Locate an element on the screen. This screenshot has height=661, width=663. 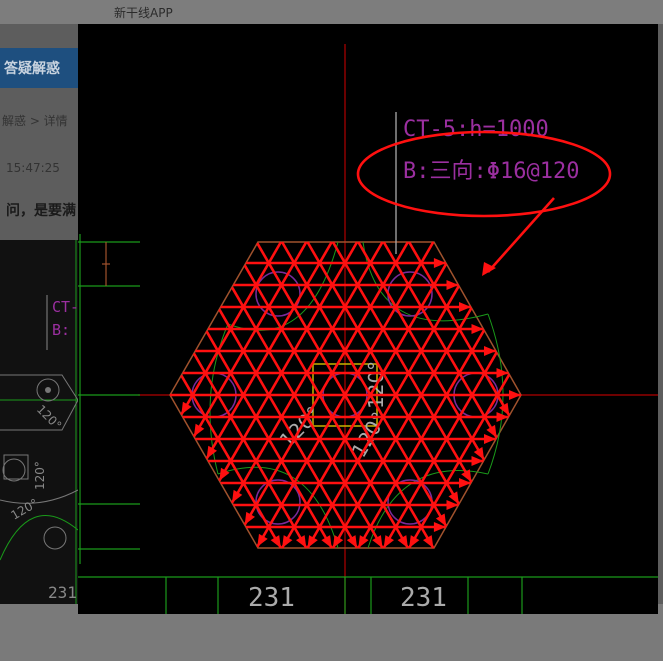
annotation-line-1: CT-5:h=1000 is located at coordinates (476, 129).